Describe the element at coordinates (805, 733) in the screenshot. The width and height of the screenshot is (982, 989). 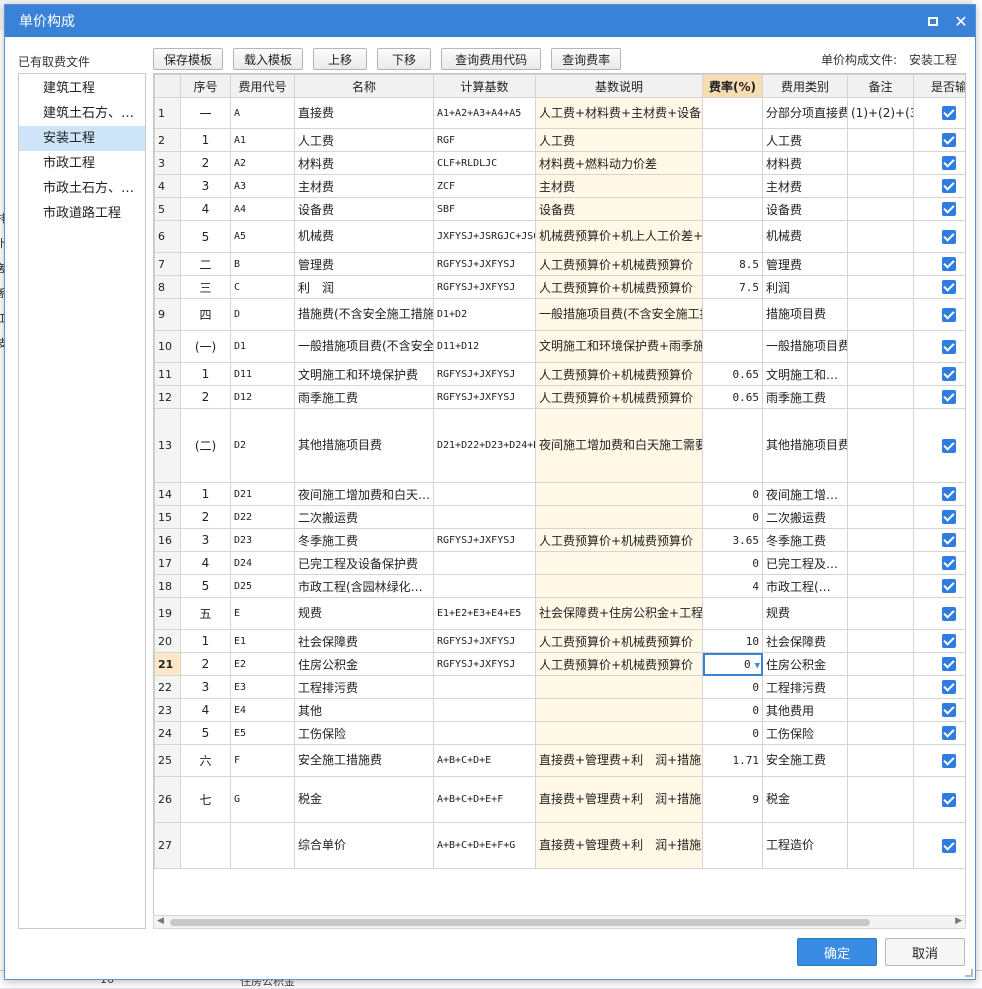
I see `fee-category-cell: 工伤保险` at that location.